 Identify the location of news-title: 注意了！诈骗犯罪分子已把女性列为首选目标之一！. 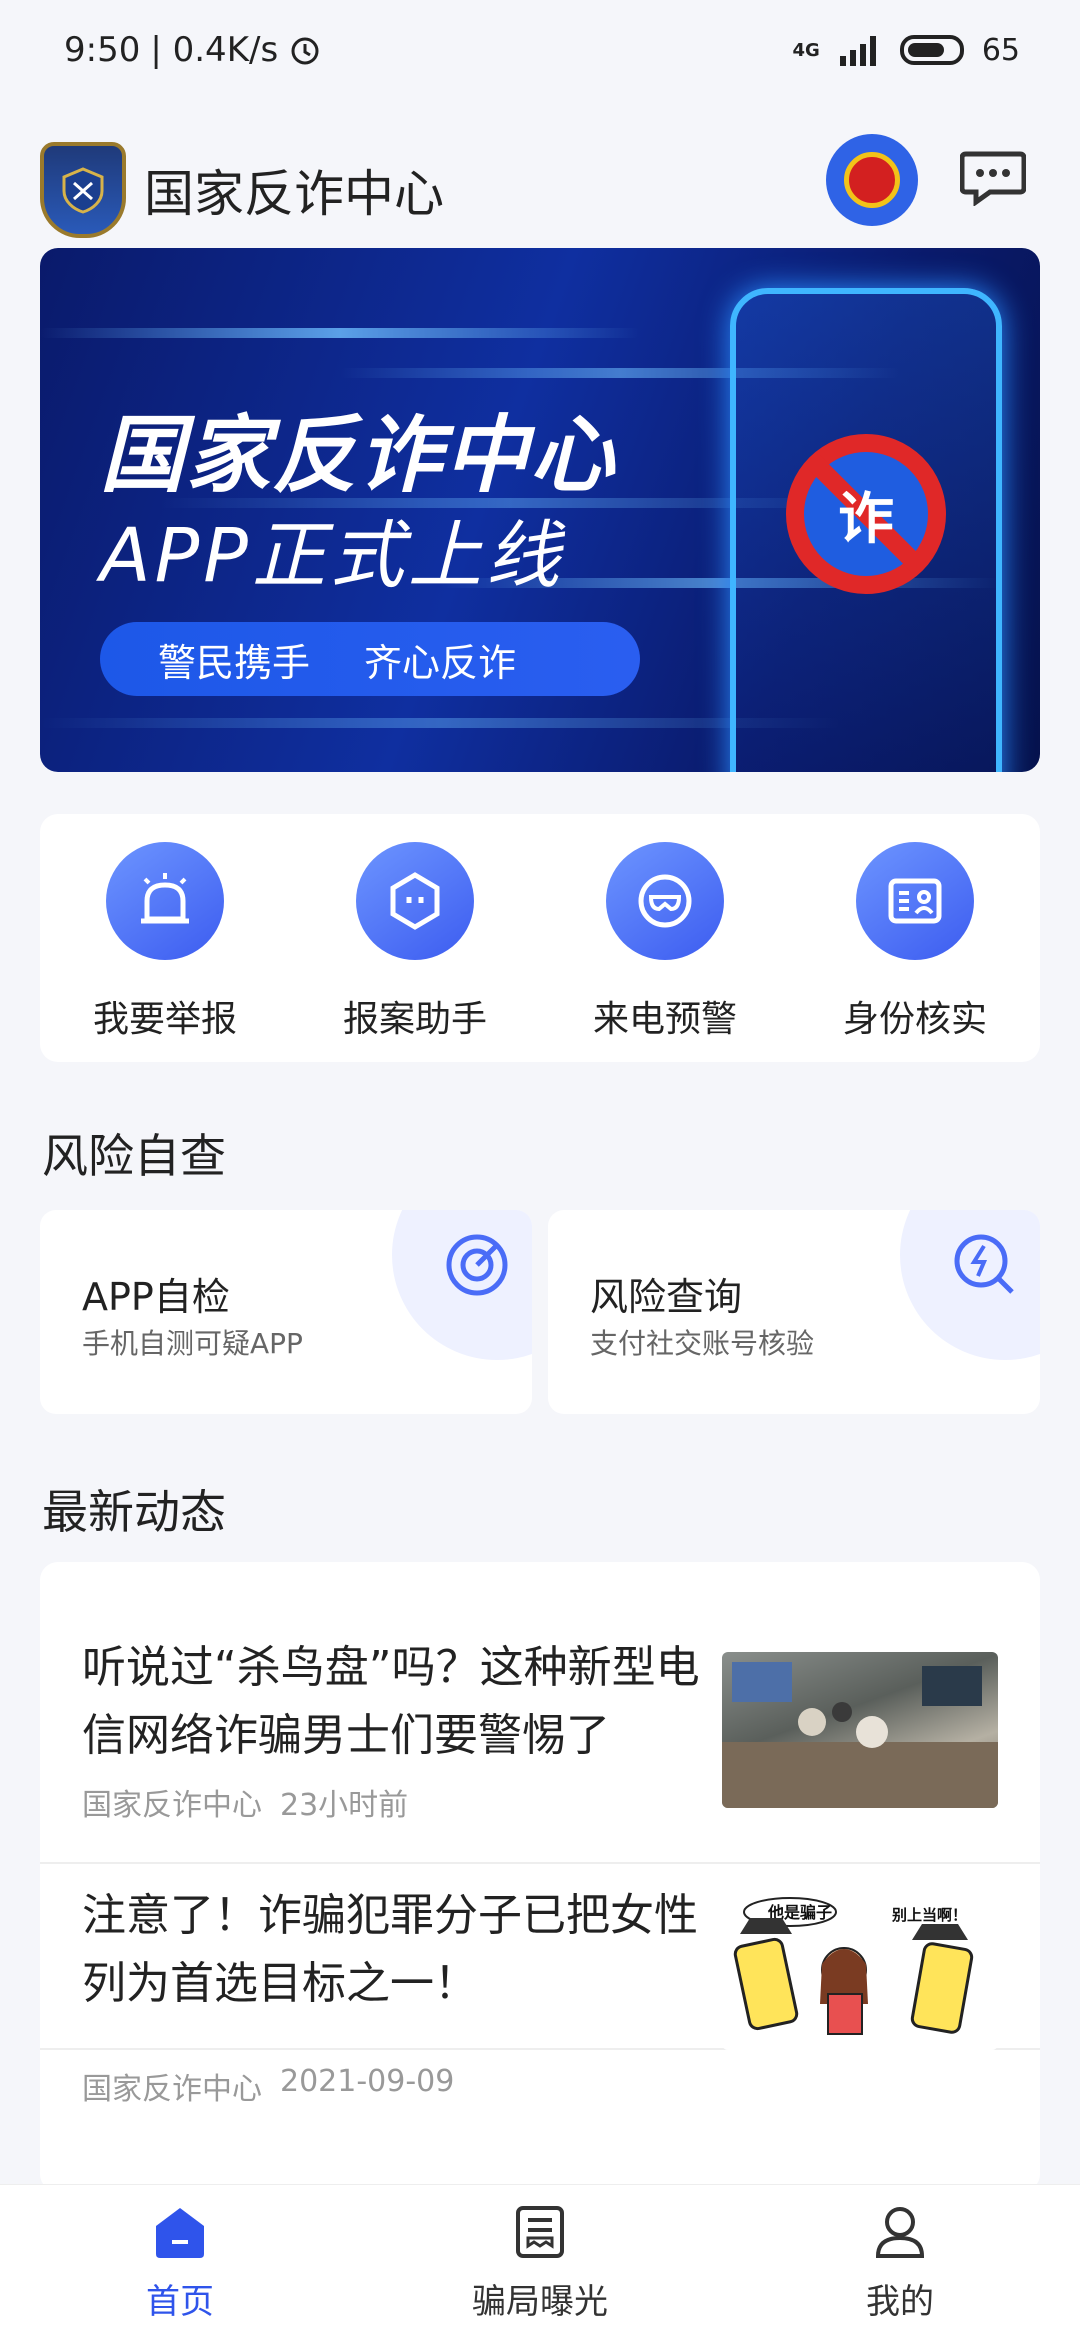
(390, 1949).